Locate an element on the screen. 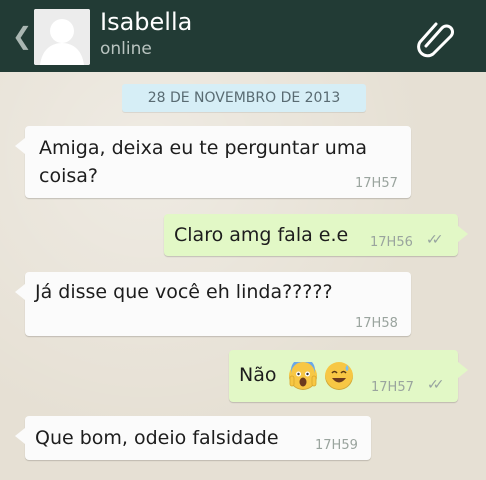  message-text: Já disse que você eh linda????? is located at coordinates (184, 292).